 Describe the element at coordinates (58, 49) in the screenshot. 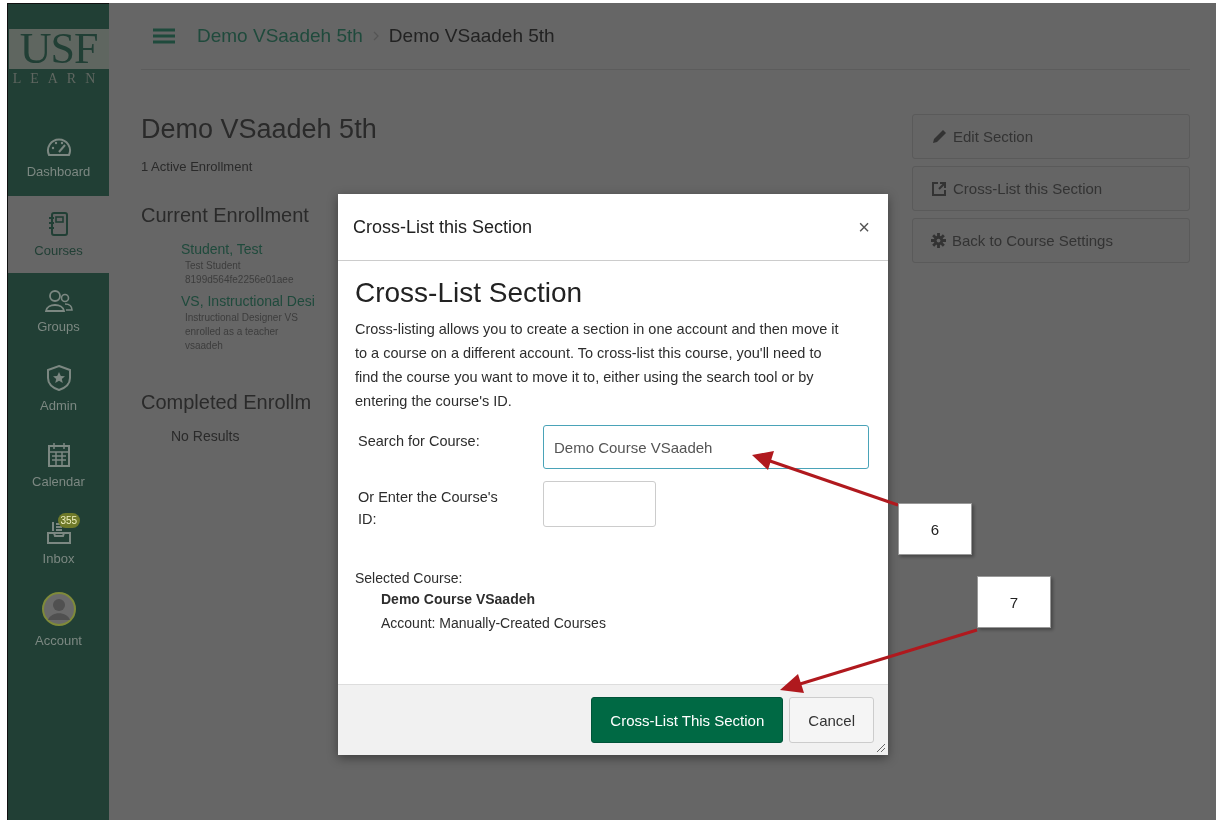

I see `logo-text: USF` at that location.